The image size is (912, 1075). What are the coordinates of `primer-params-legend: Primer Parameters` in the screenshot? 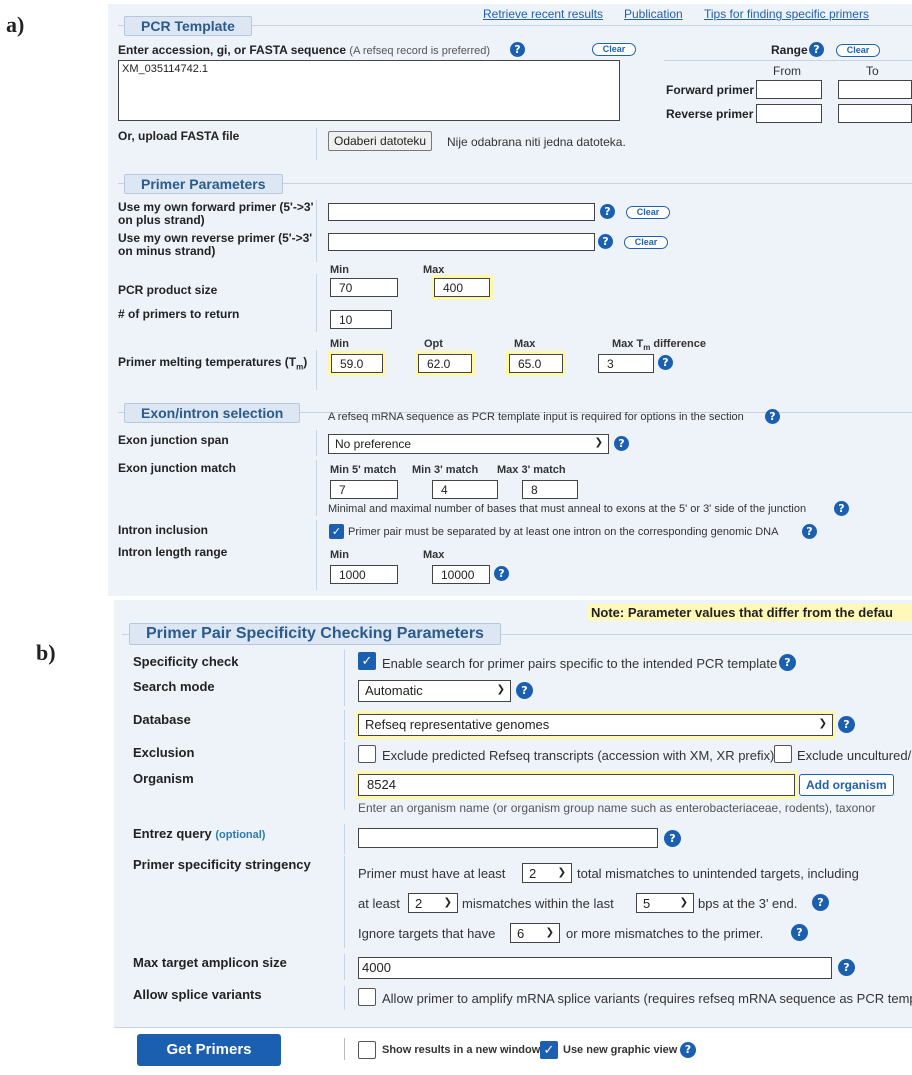 It's located at (203, 184).